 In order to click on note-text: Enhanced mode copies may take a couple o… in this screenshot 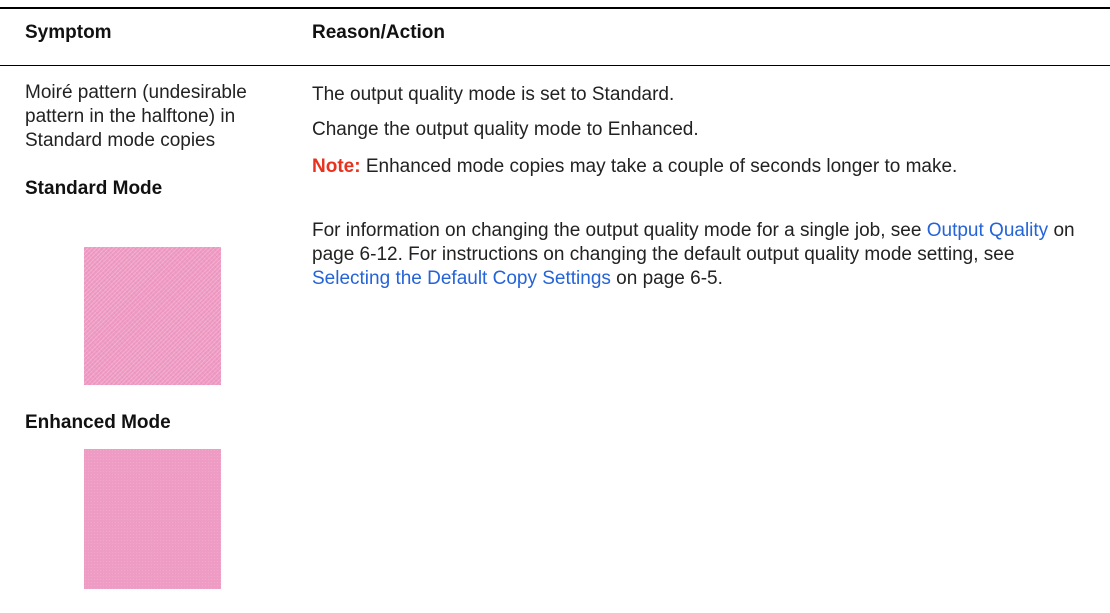, I will do `click(659, 166)`.